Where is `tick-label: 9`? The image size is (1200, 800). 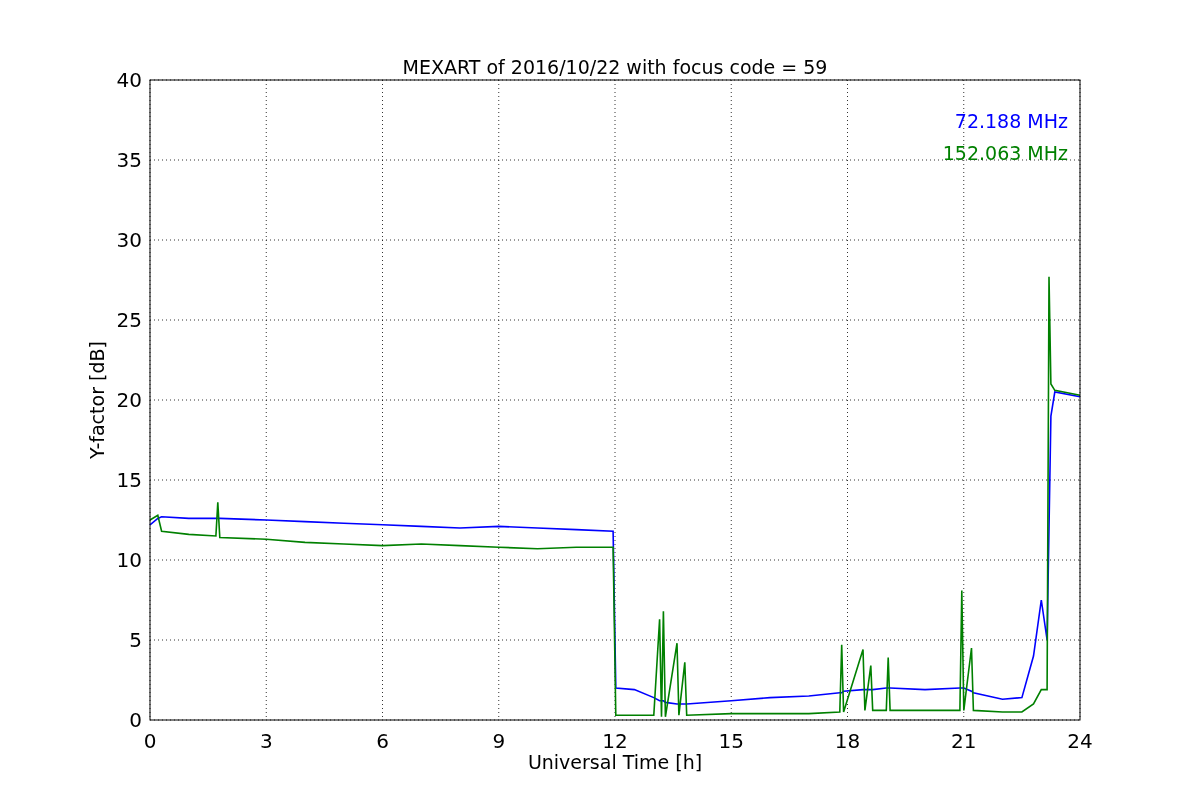 tick-label: 9 is located at coordinates (499, 741).